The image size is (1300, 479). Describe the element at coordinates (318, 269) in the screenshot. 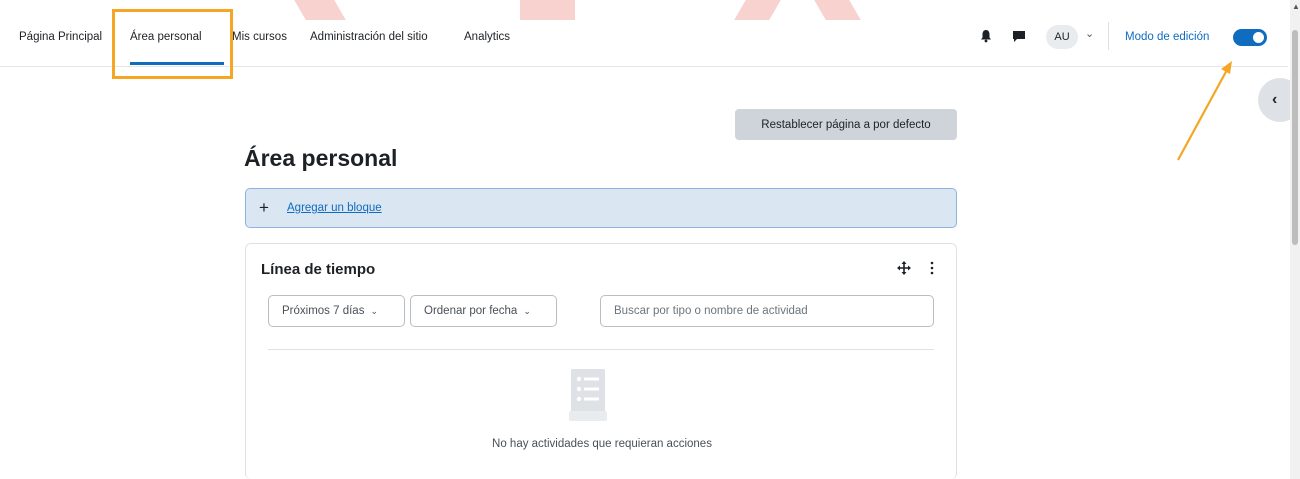

I see `timeline-title: Línea de tiempo` at that location.